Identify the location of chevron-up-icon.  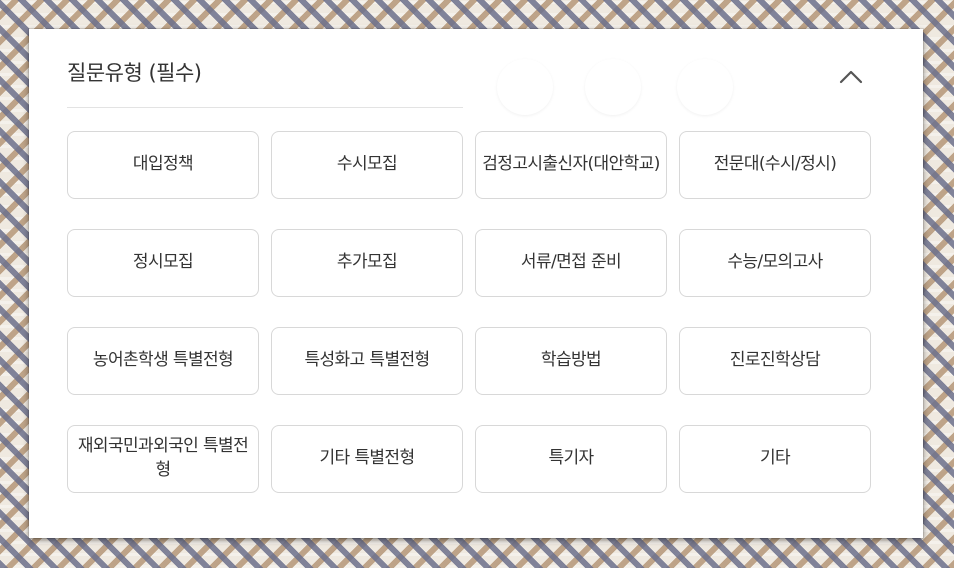
(851, 77).